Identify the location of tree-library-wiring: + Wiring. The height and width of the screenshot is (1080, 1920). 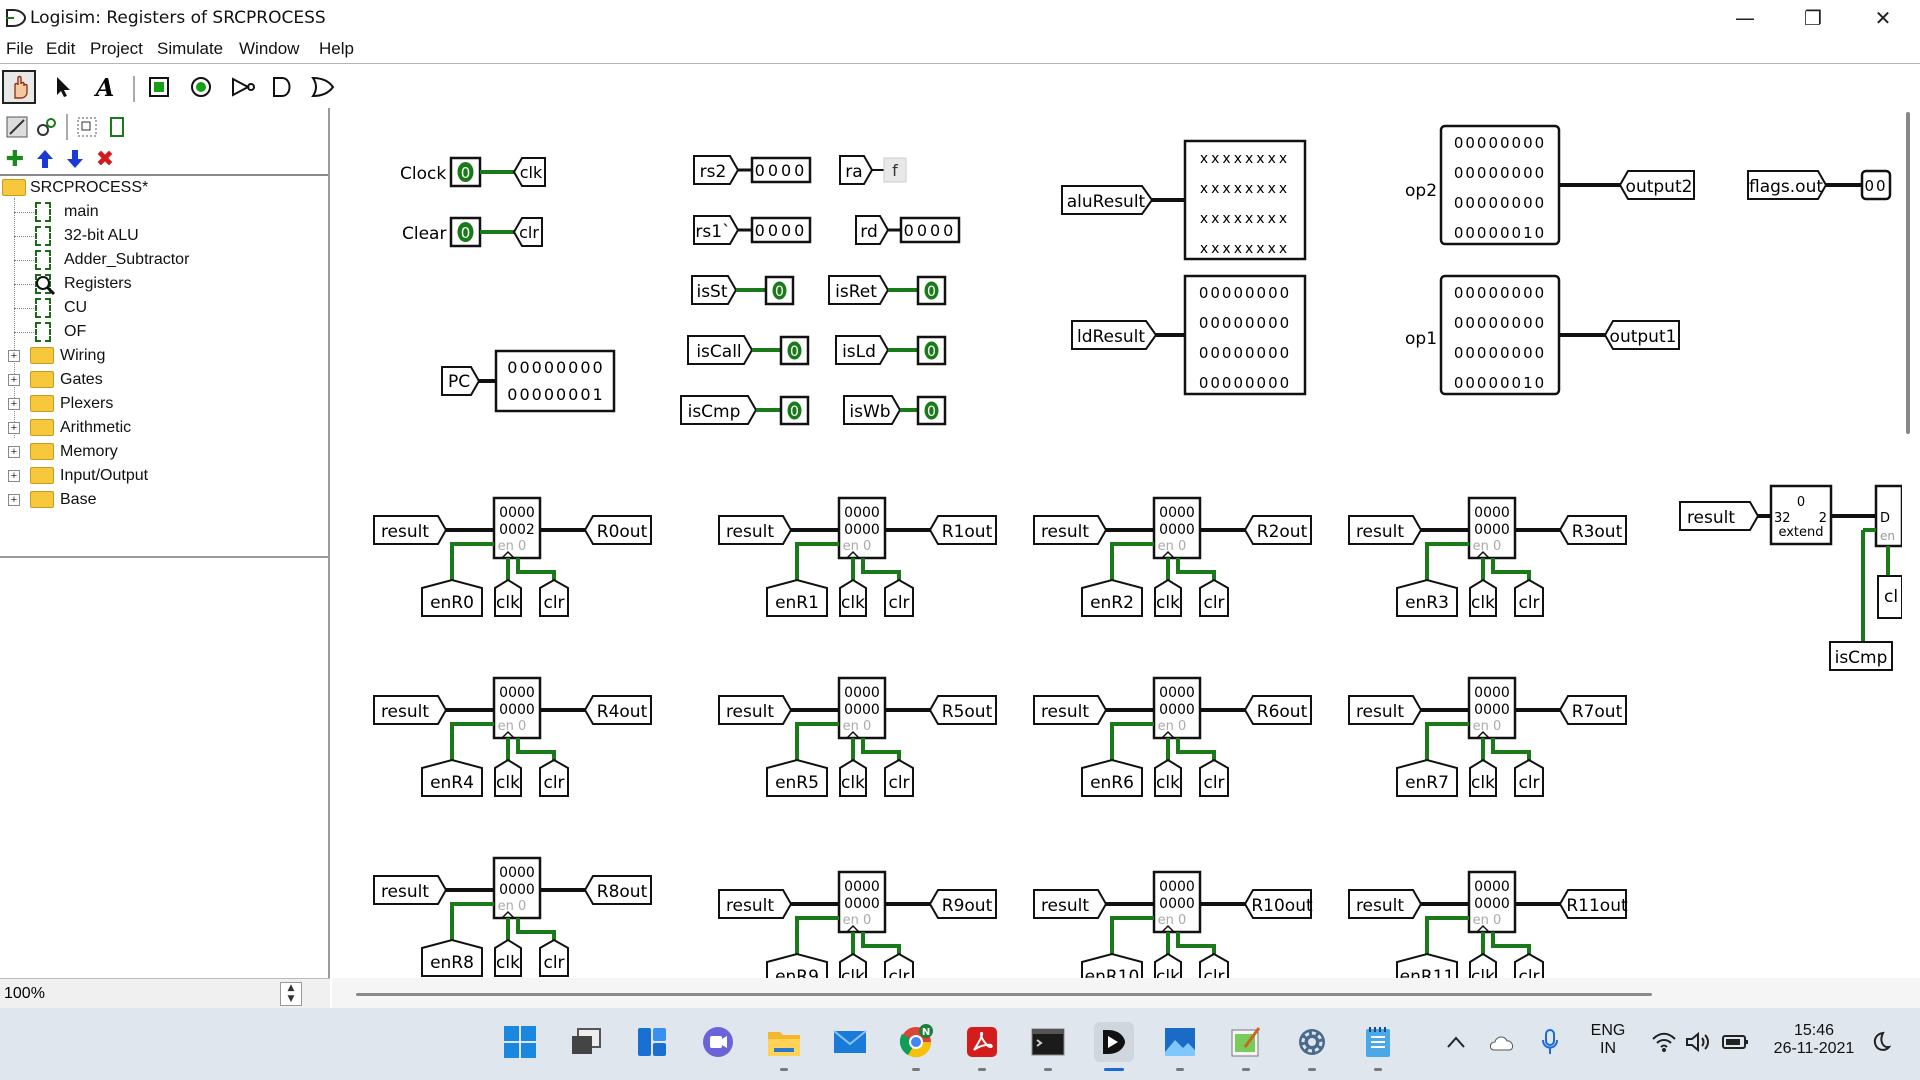
(164, 356).